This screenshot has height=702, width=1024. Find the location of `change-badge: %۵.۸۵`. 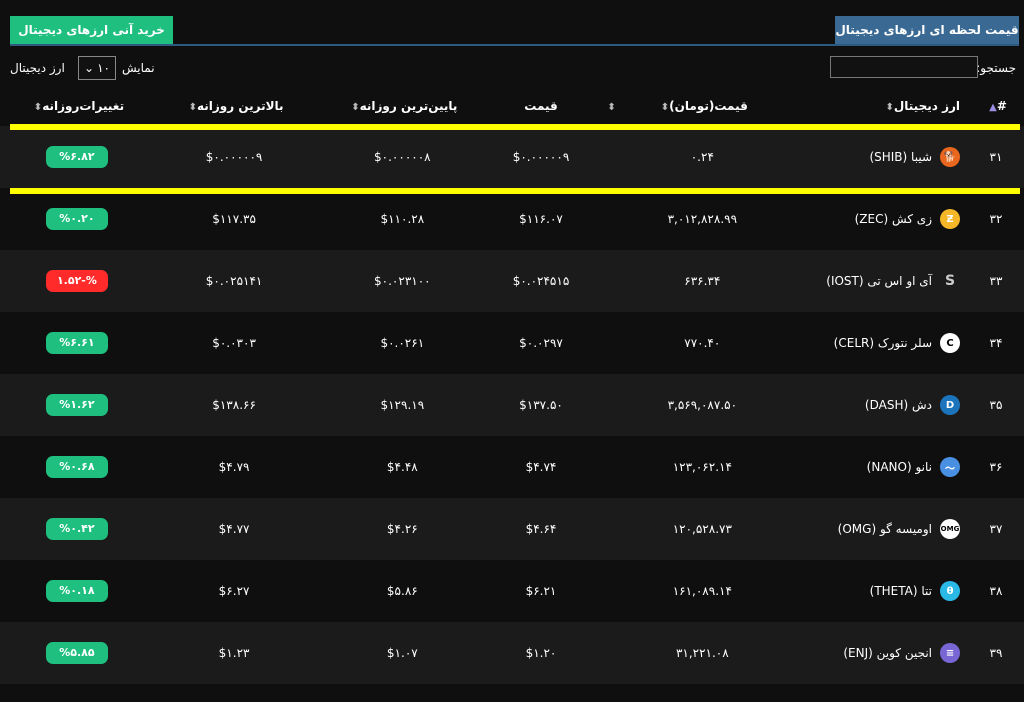

change-badge: %۵.۸۵ is located at coordinates (76, 653).